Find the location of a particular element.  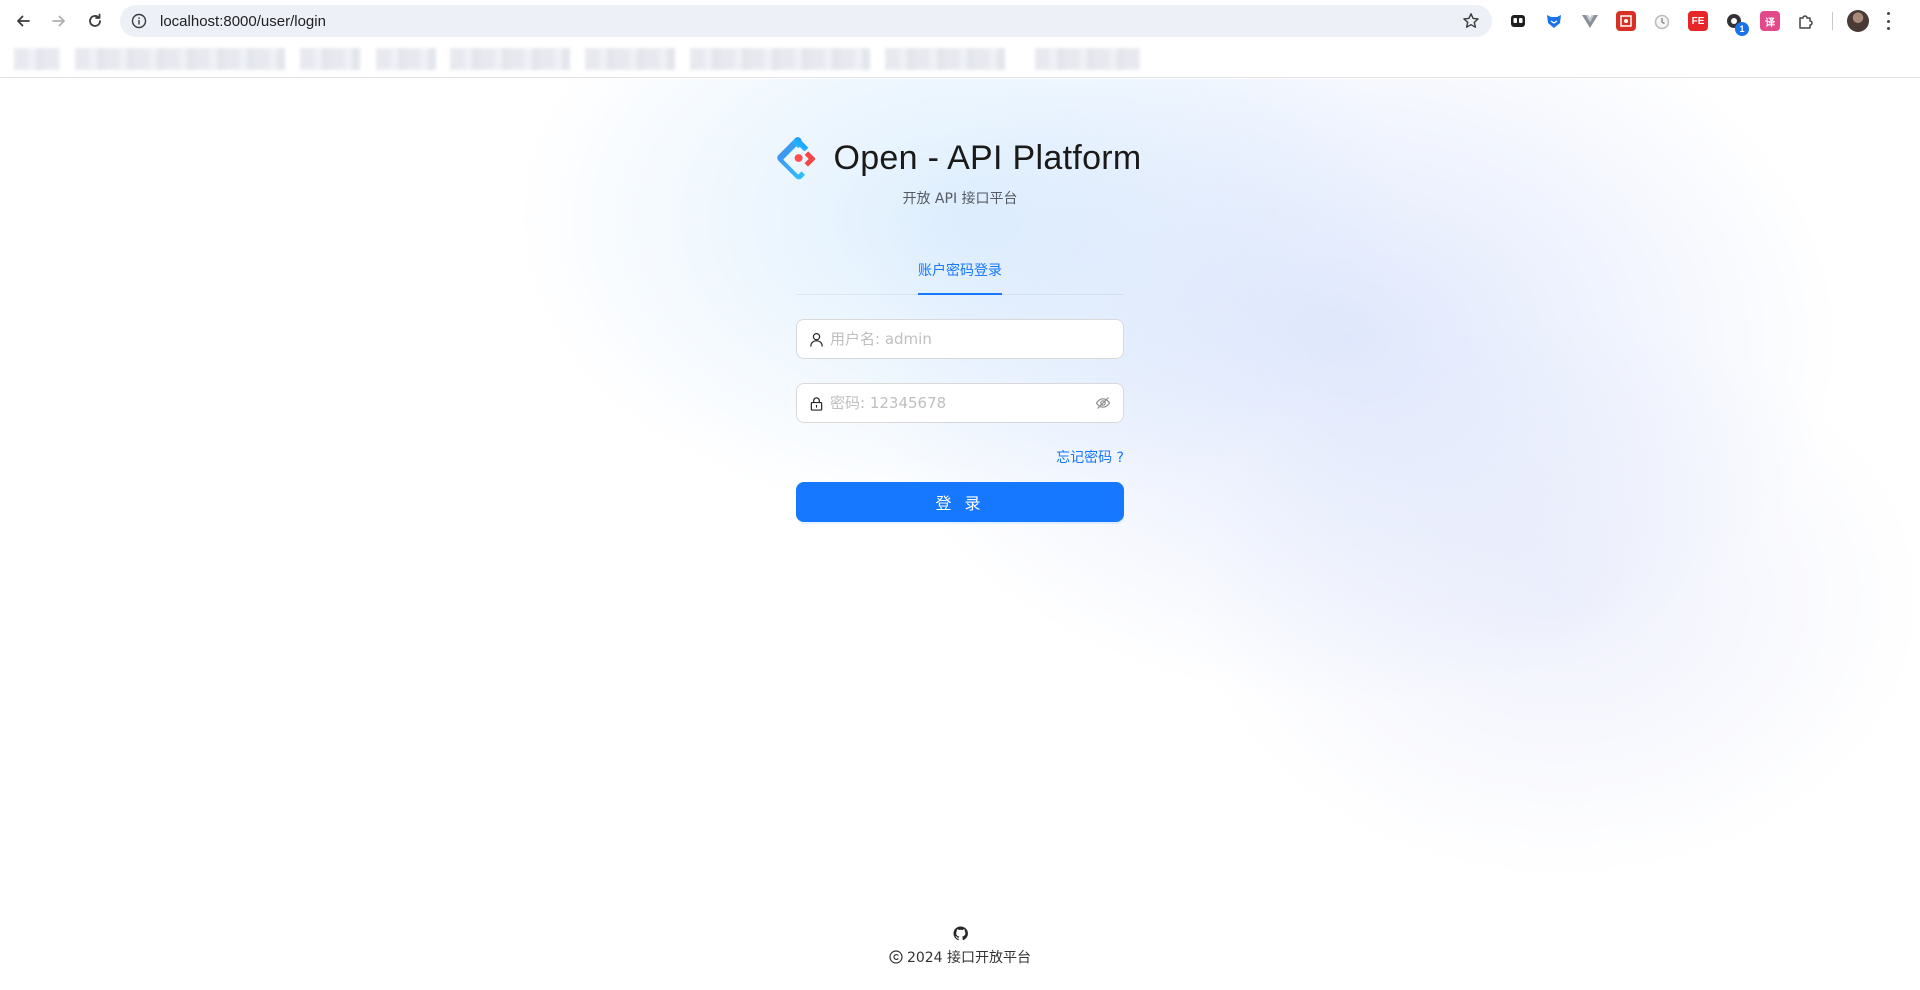

arrow-right-icon is located at coordinates (58, 21).